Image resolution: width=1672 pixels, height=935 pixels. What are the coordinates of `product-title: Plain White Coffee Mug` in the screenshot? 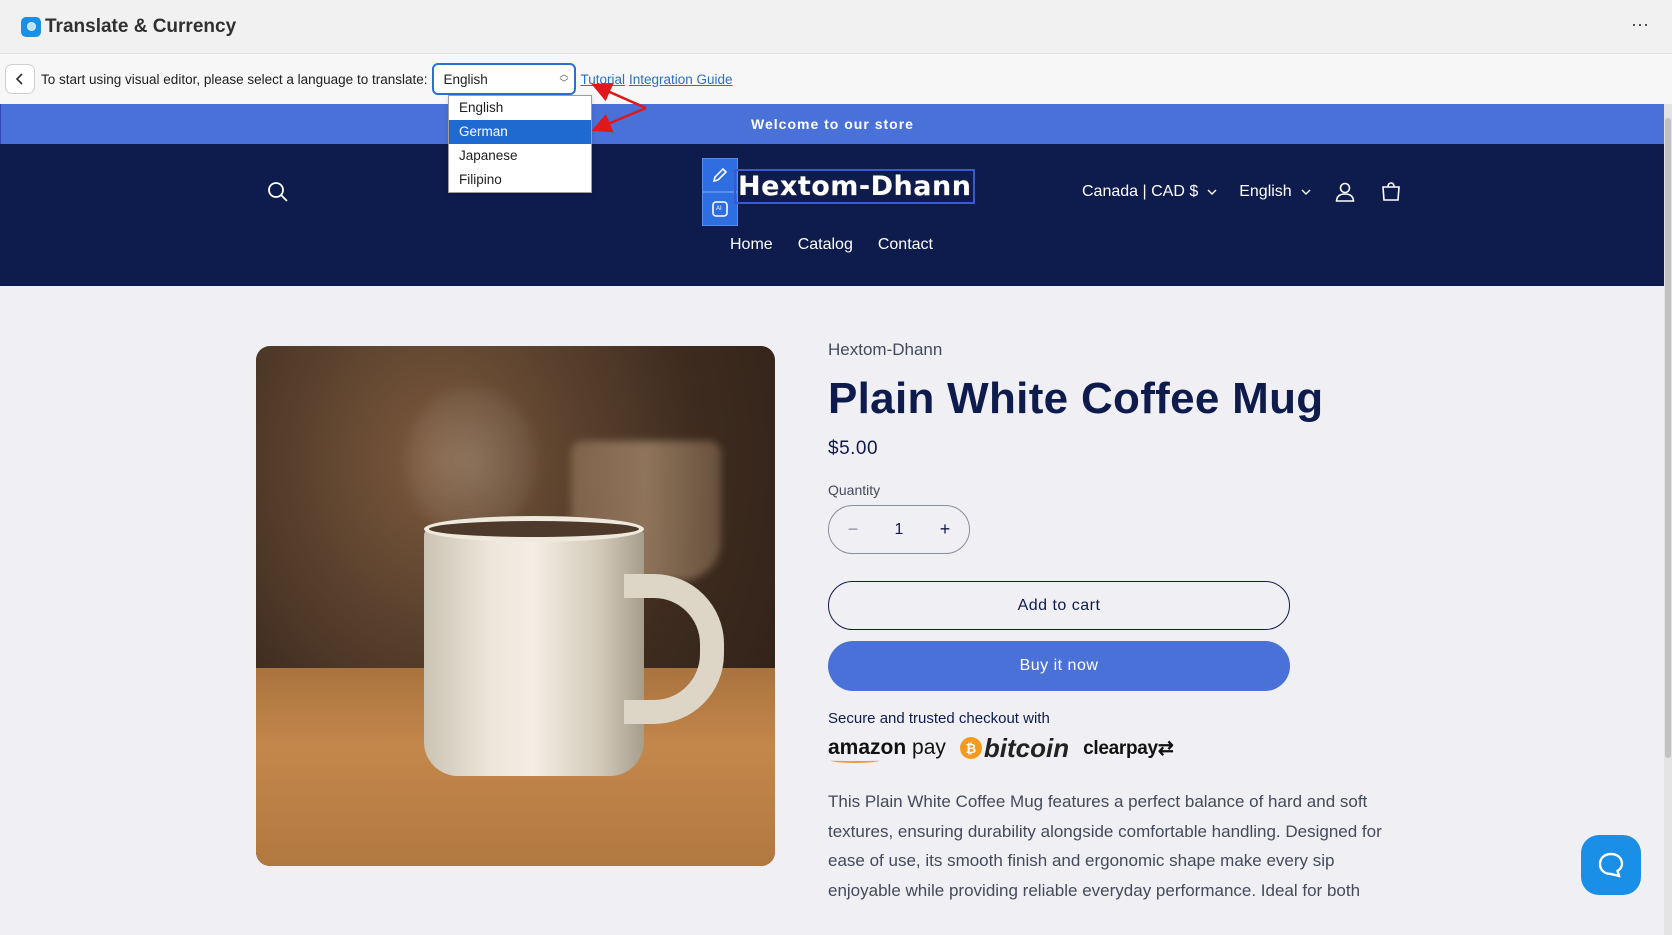 It's located at (1076, 398).